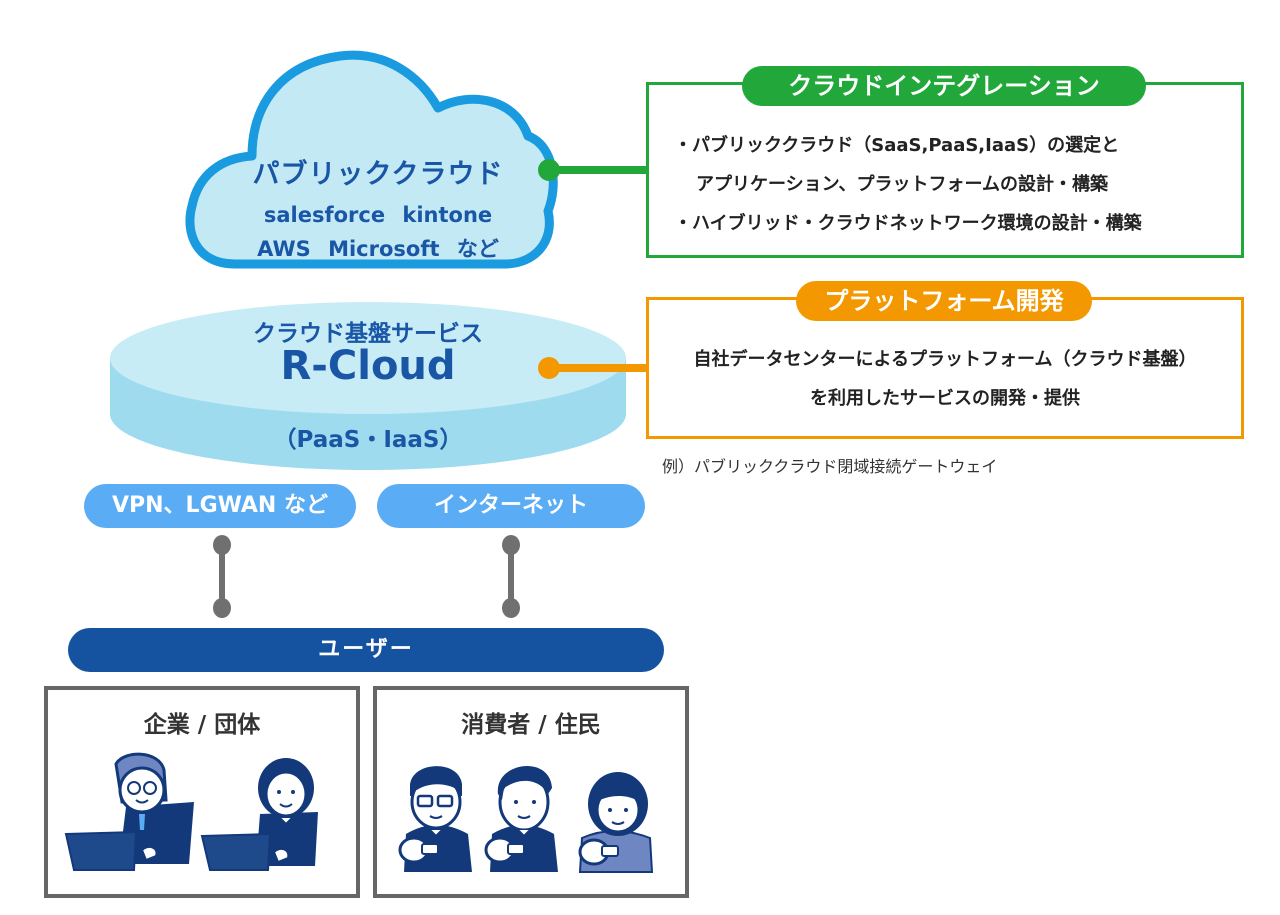 This screenshot has width=1280, height=915. I want to click on public-cloud-services-line1: salesforce kintone, so click(378, 215).